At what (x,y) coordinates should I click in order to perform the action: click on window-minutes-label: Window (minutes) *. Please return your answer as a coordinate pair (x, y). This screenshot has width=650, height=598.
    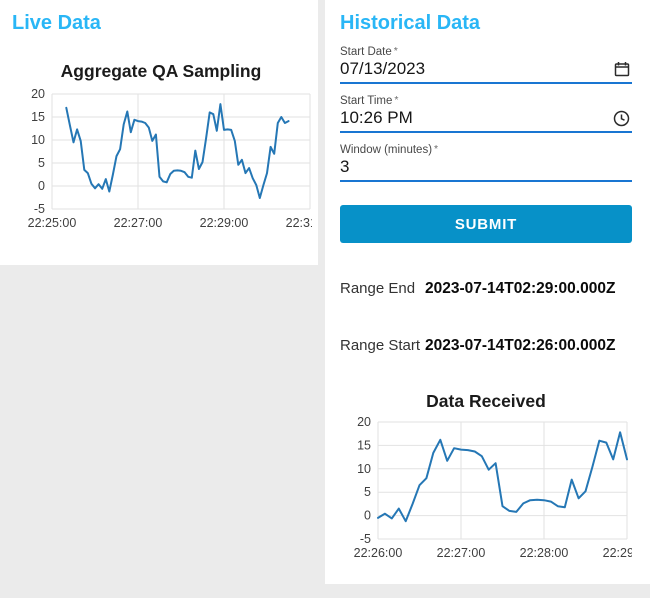
    Looking at the image, I should click on (389, 149).